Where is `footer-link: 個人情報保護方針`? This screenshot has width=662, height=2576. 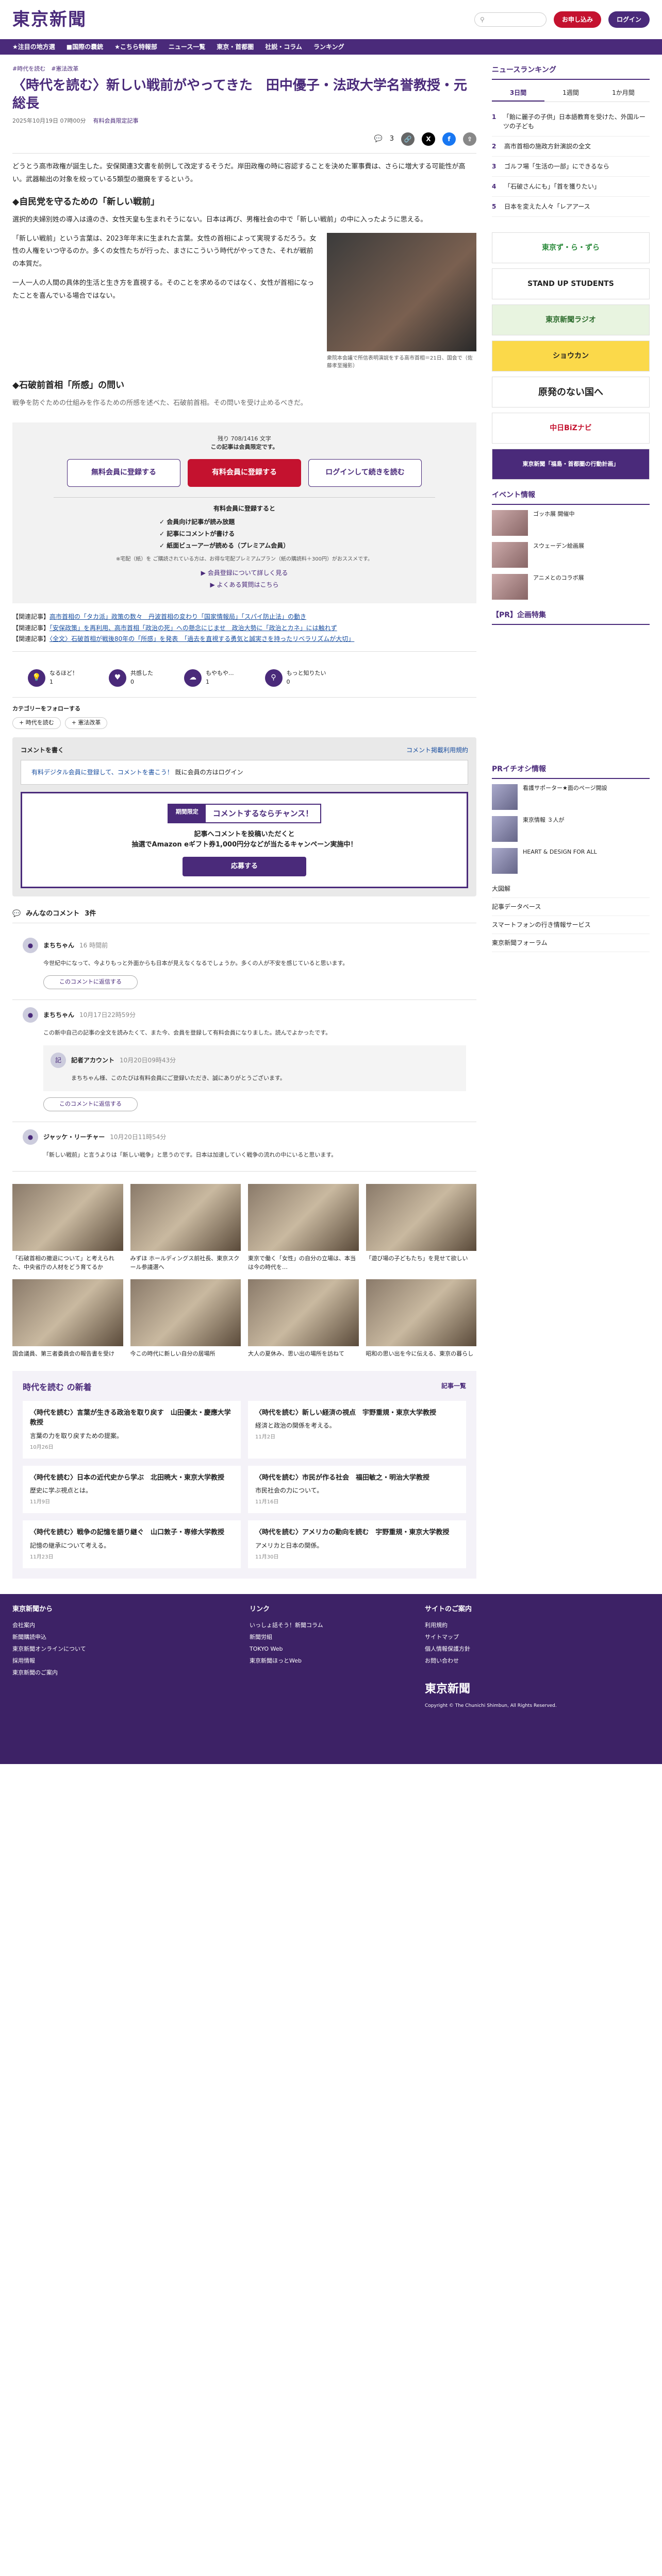
footer-link: 個人情報保護方針 is located at coordinates (502, 1649).